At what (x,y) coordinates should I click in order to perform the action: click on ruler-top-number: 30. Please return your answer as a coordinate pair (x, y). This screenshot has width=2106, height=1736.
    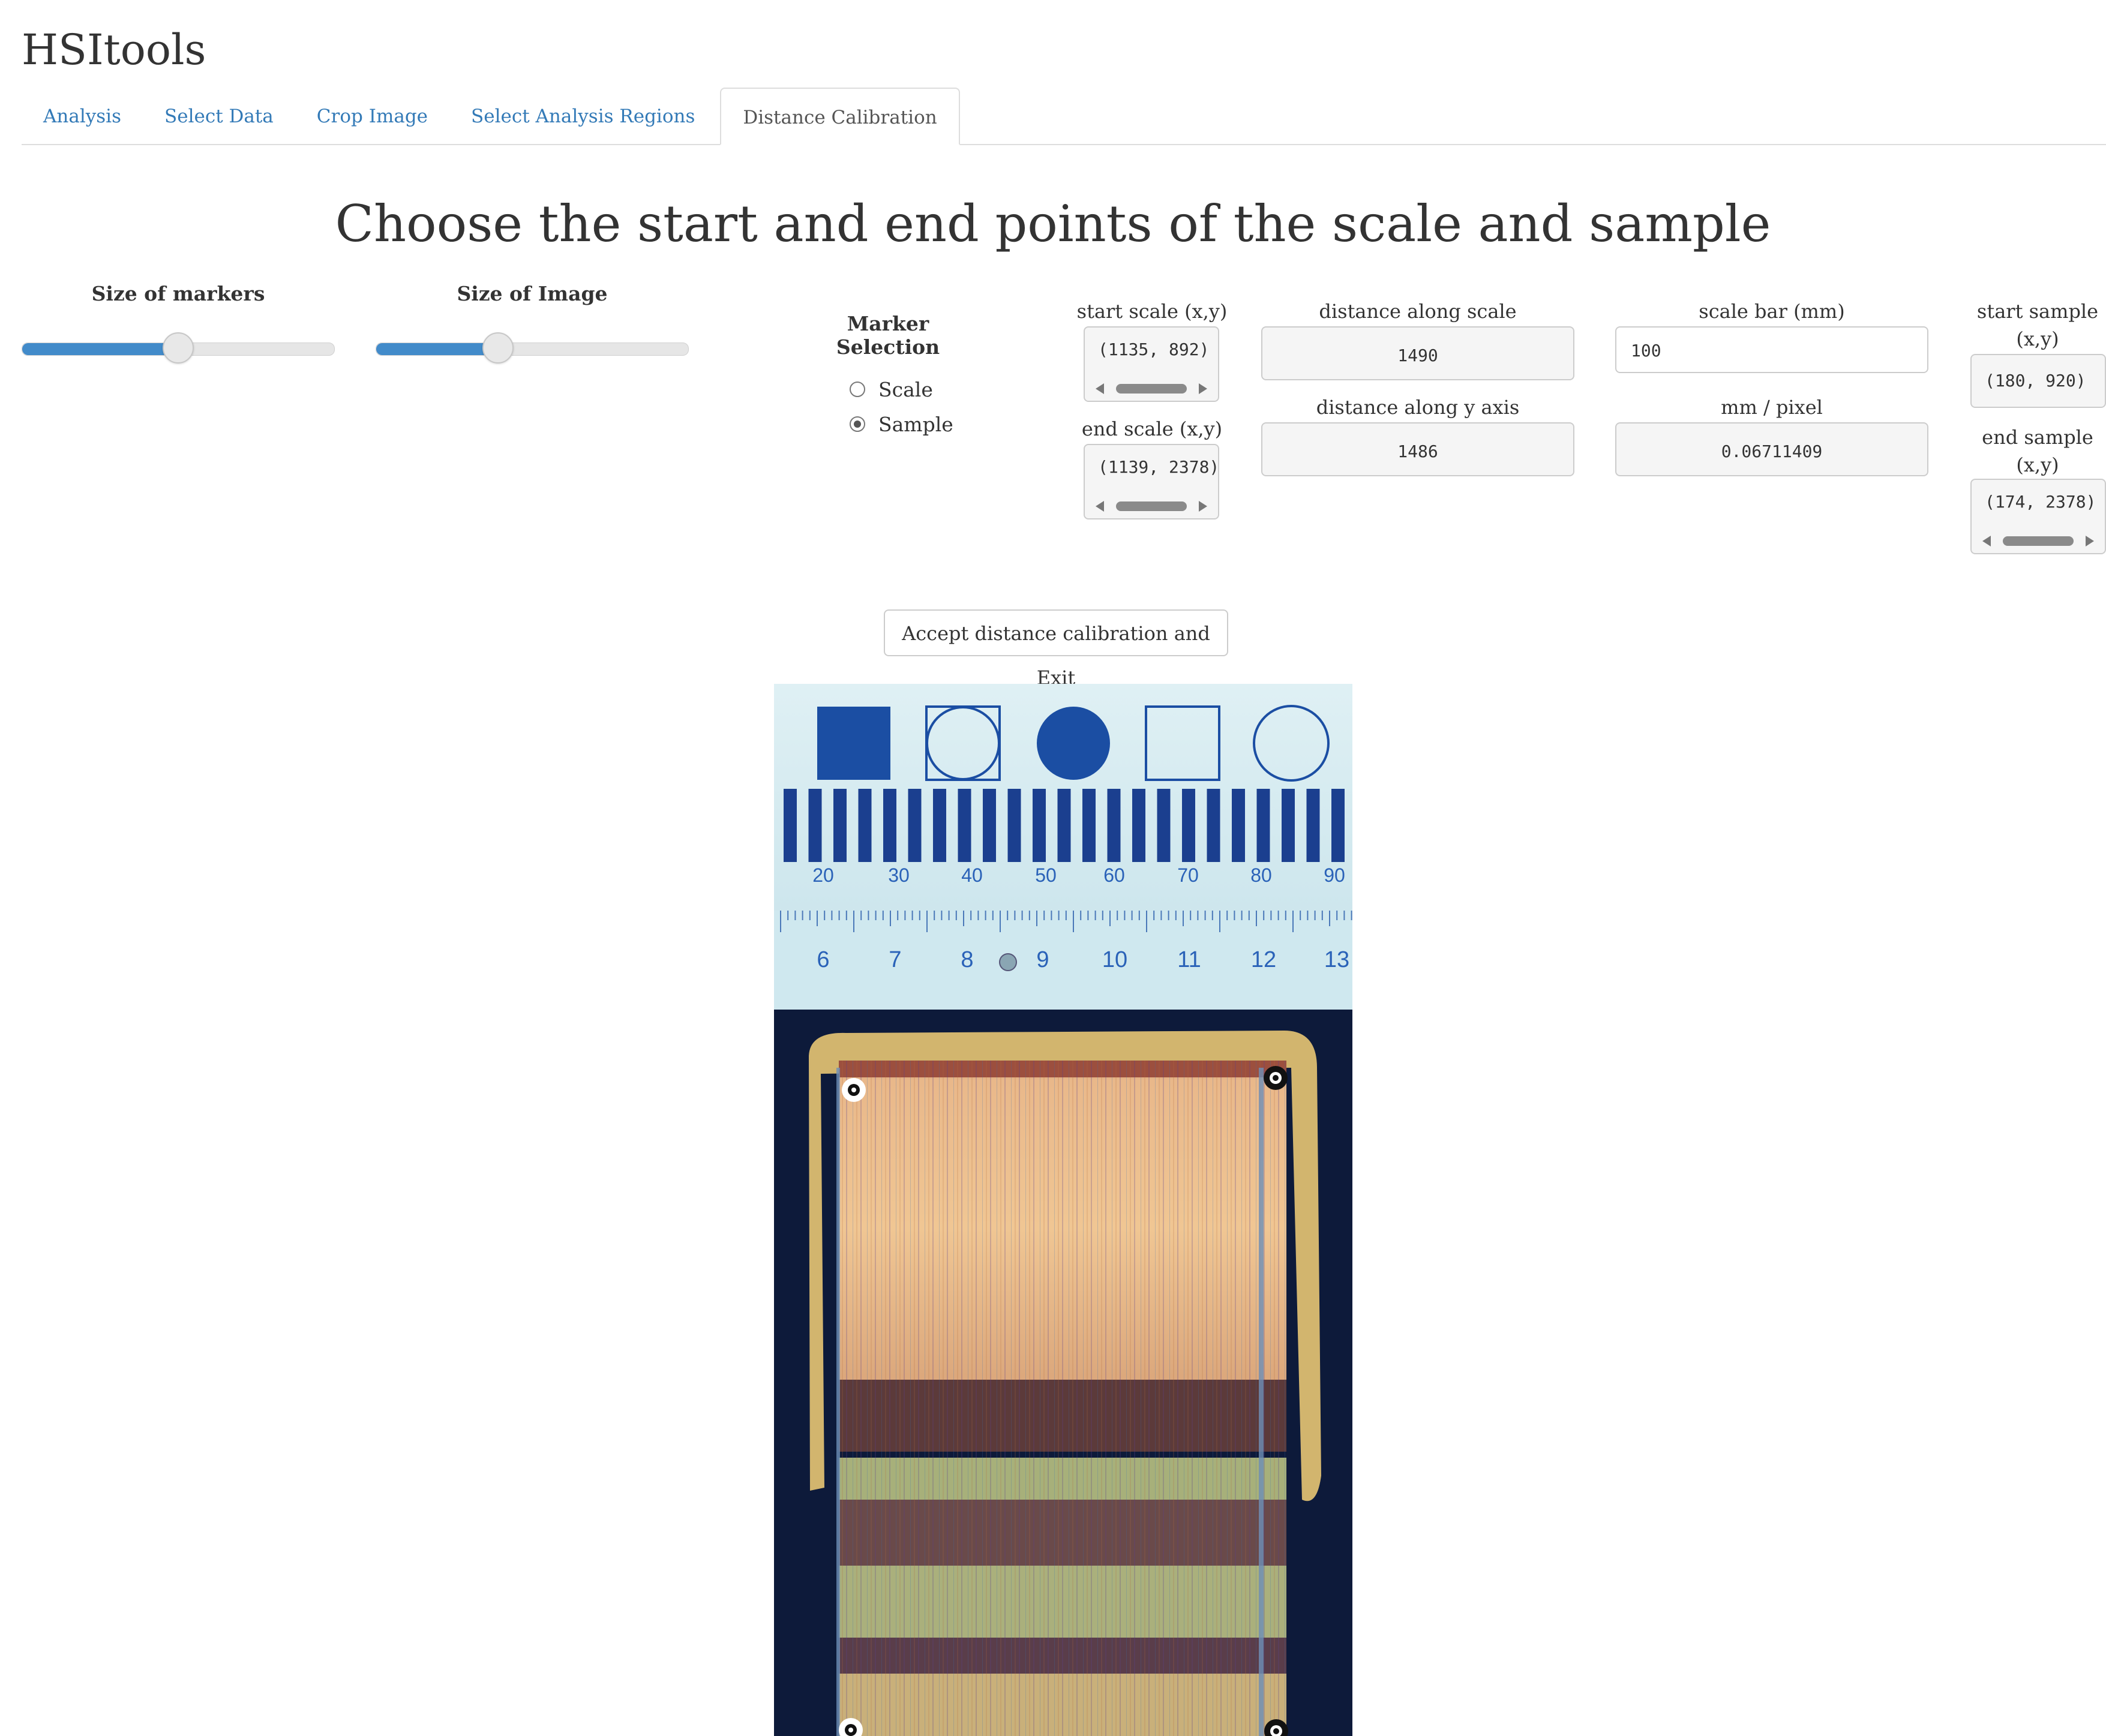
    Looking at the image, I should click on (899, 875).